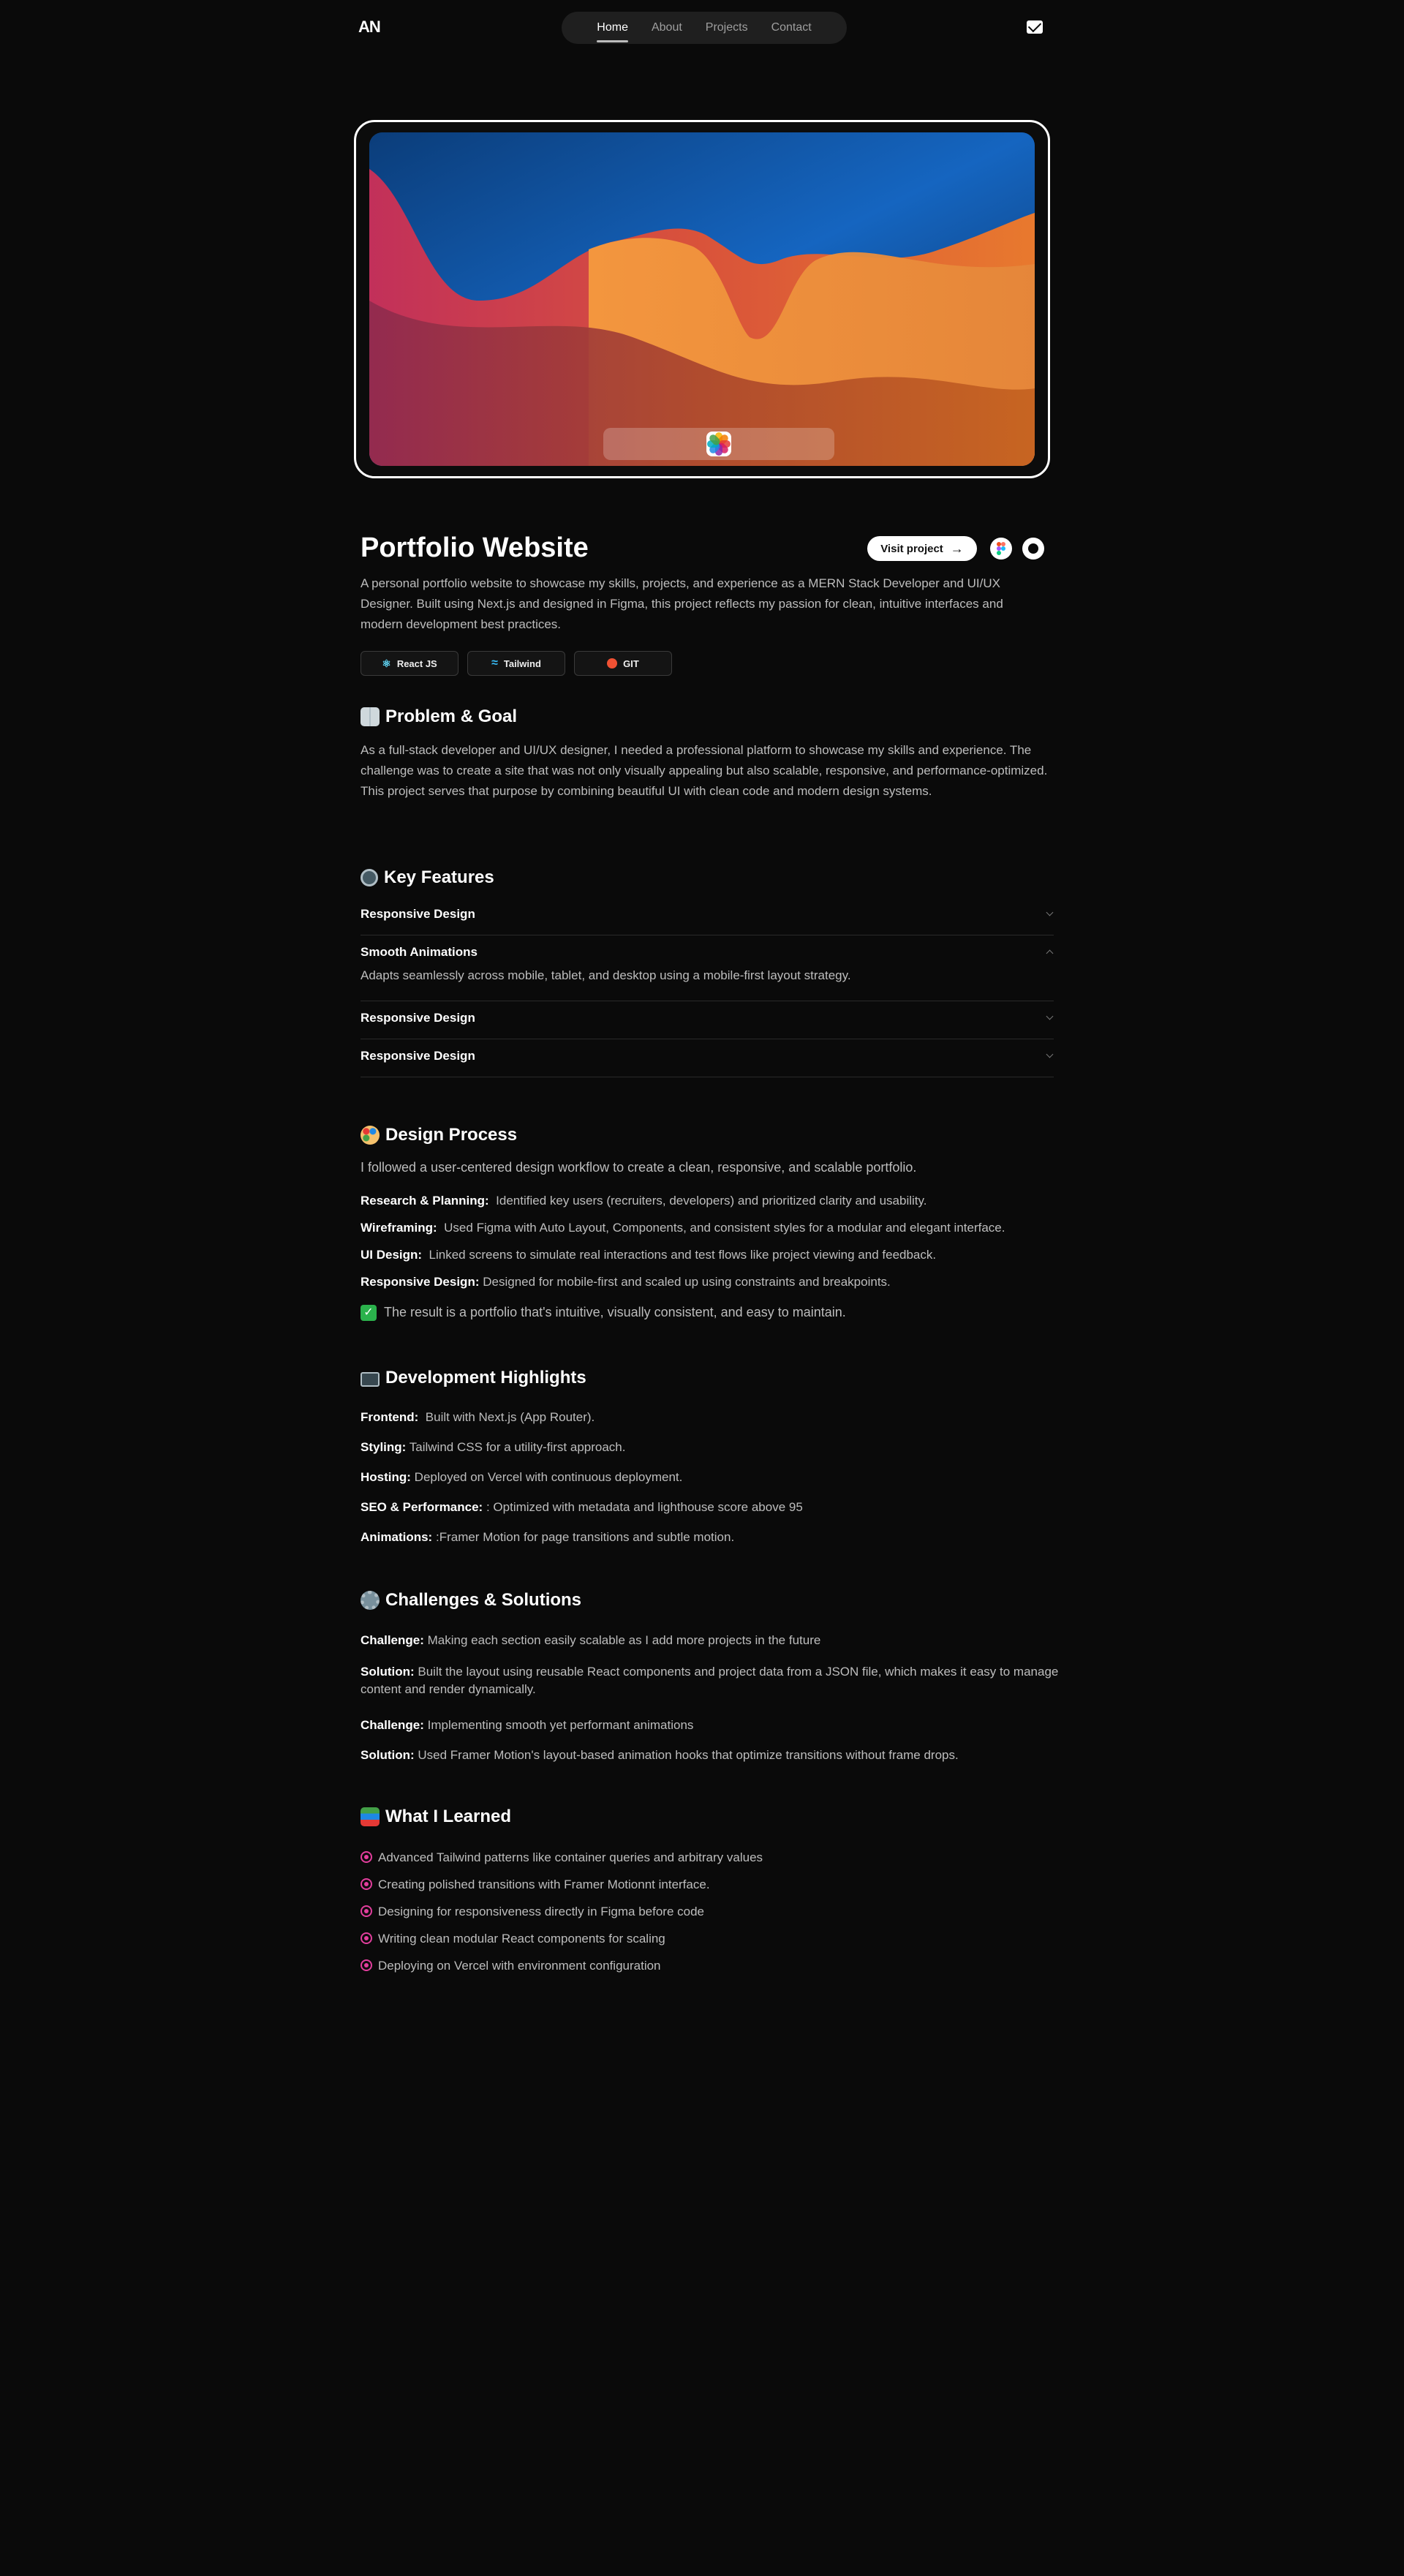 The width and height of the screenshot is (1404, 2576). Describe the element at coordinates (370, 1135) in the screenshot. I see `palette-icon` at that location.